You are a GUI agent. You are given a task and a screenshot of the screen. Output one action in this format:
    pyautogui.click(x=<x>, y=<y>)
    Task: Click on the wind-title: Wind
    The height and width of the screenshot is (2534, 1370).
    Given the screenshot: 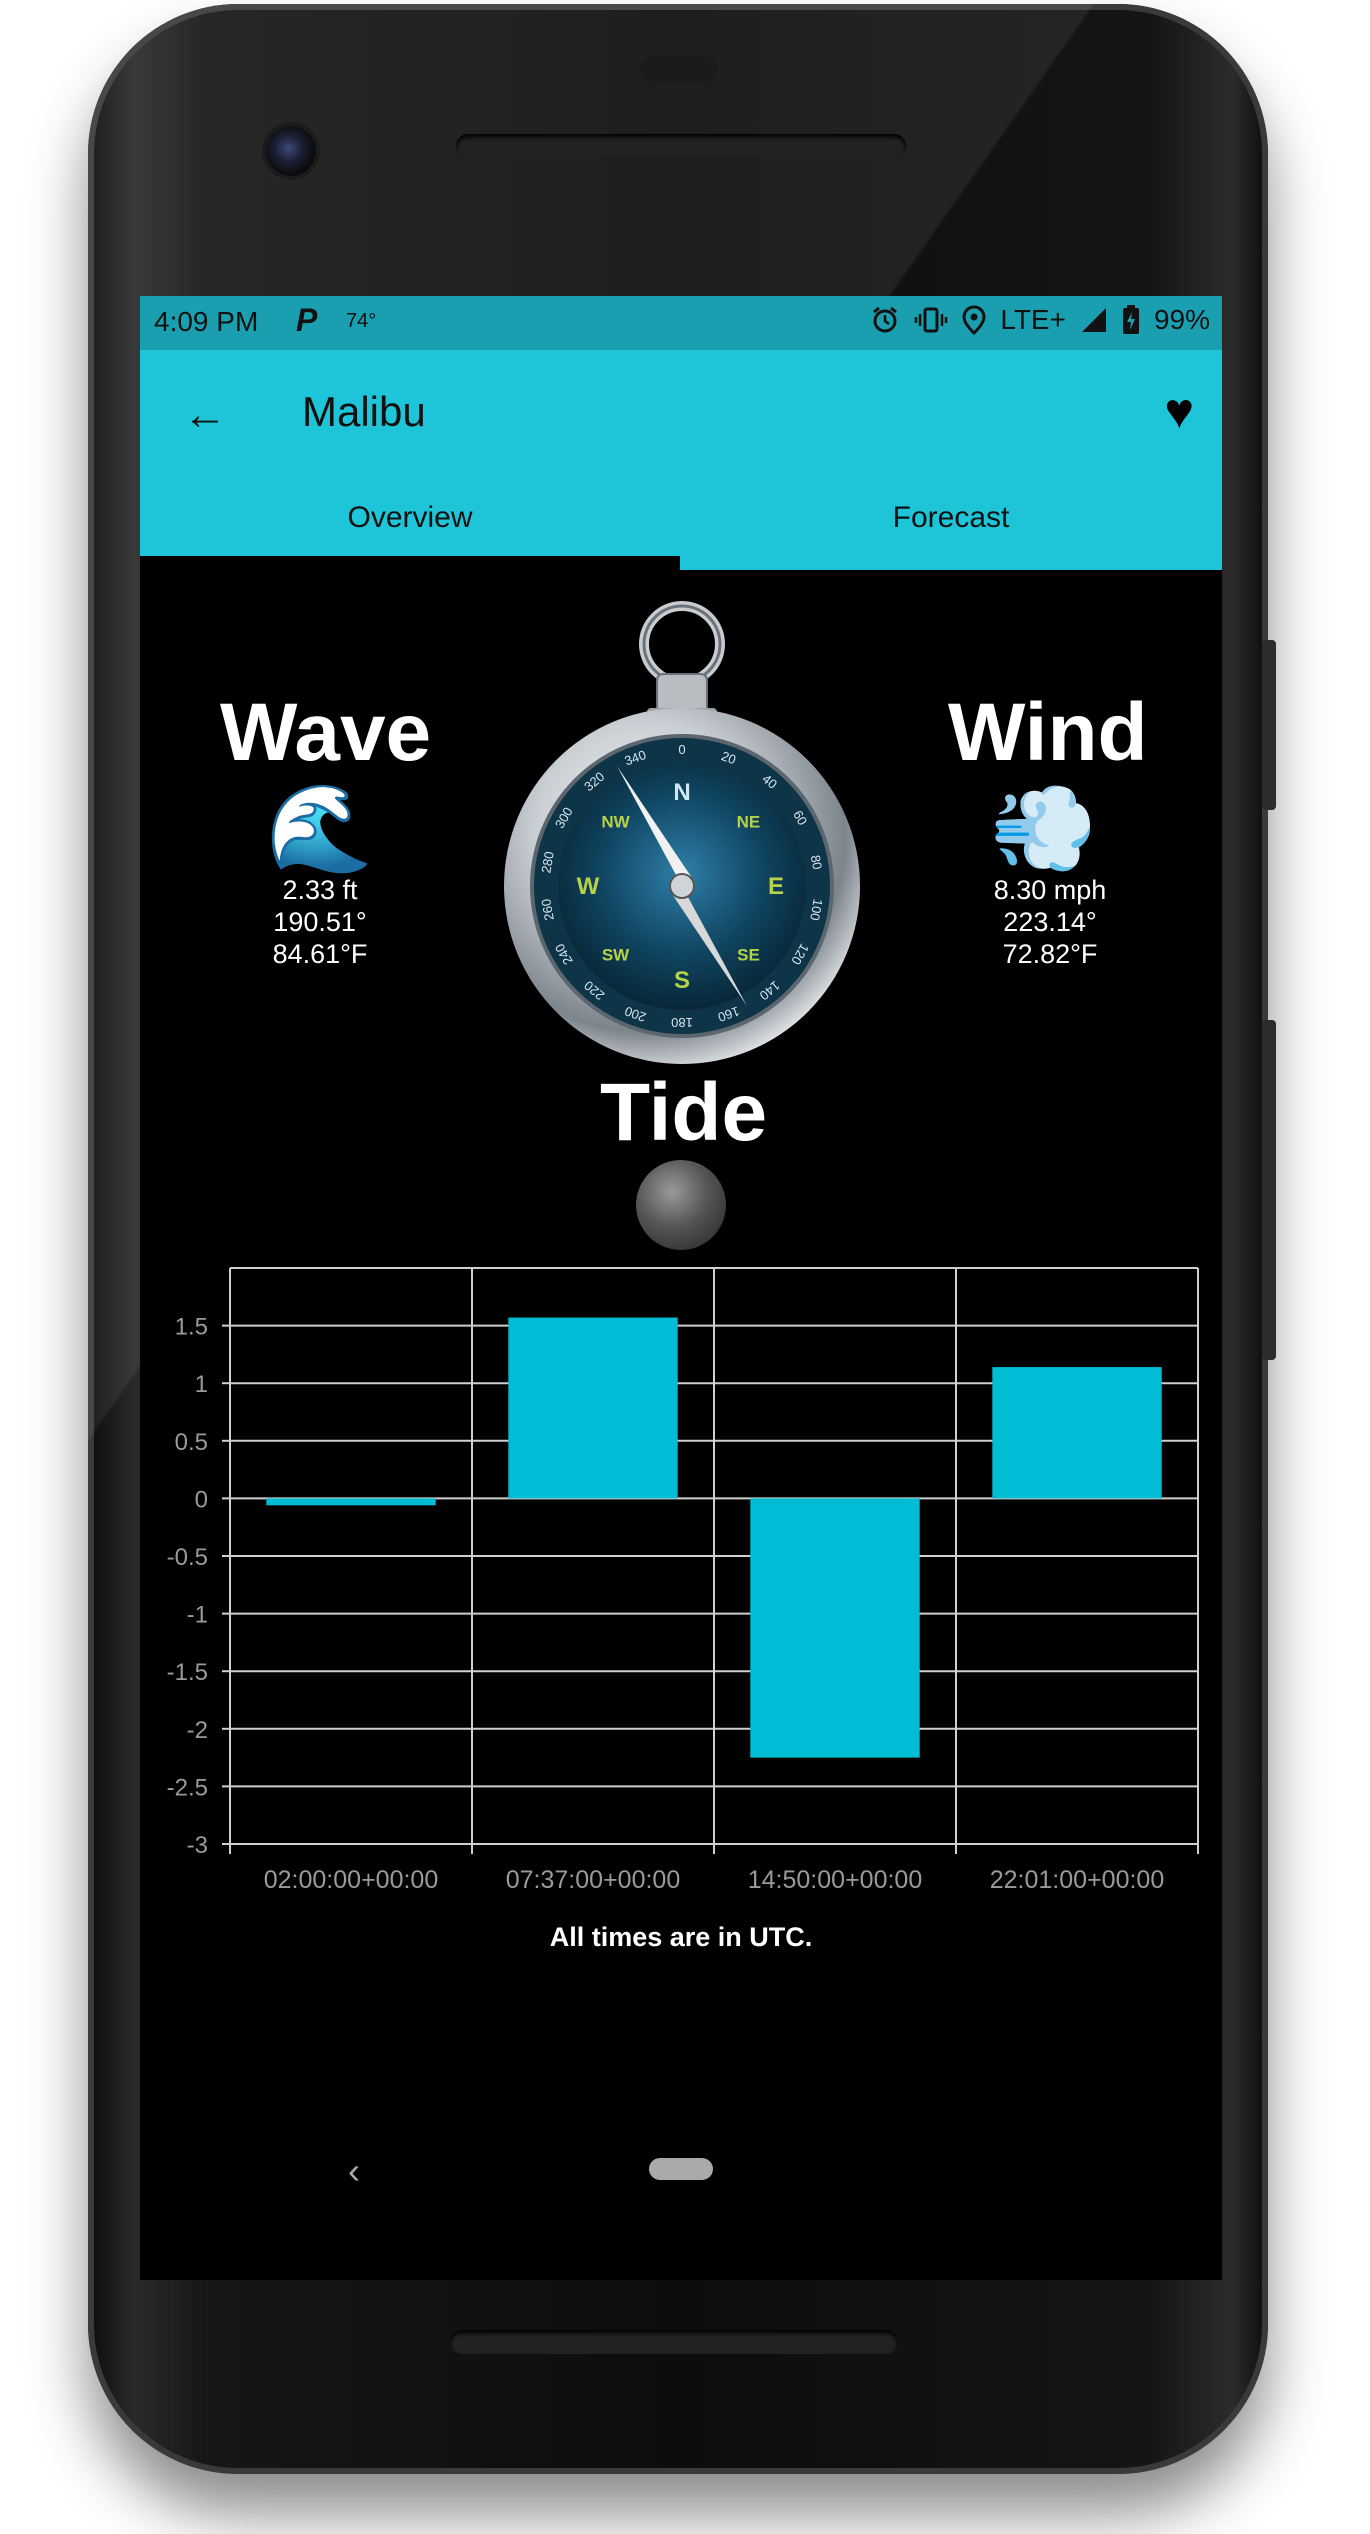 What is the action you would take?
    pyautogui.click(x=1048, y=732)
    